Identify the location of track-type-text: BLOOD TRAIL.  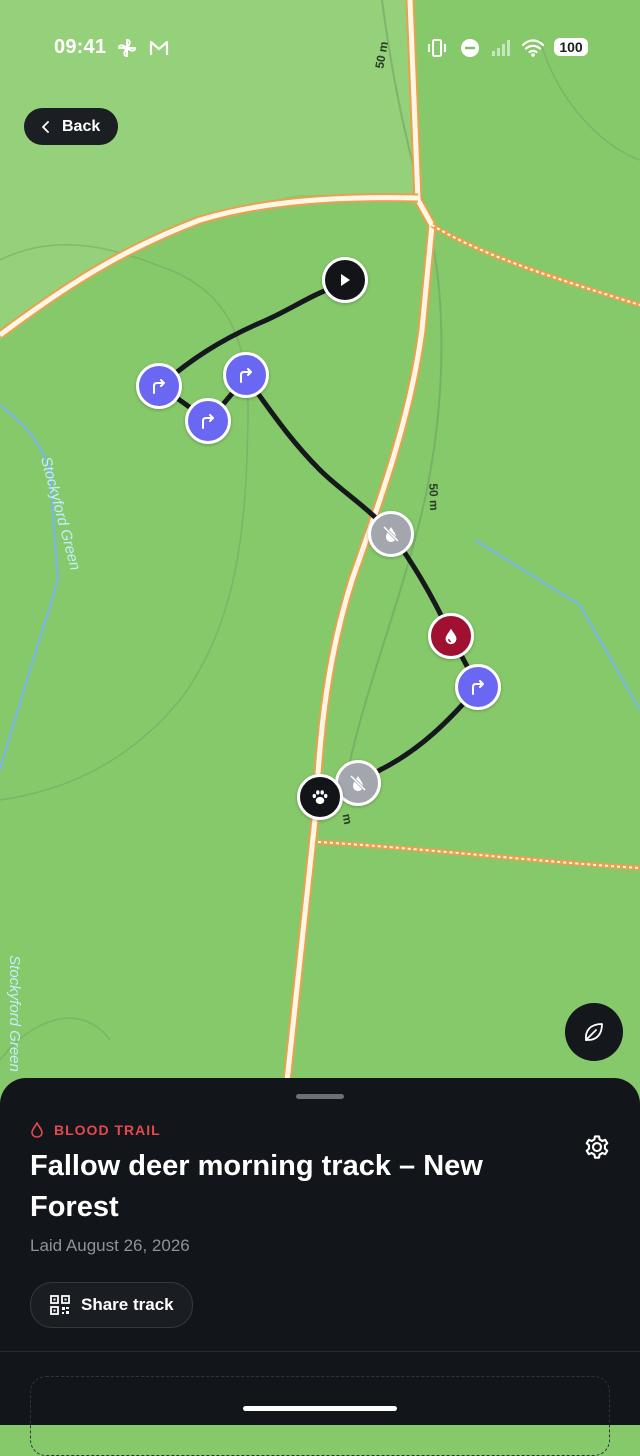
(107, 1130).